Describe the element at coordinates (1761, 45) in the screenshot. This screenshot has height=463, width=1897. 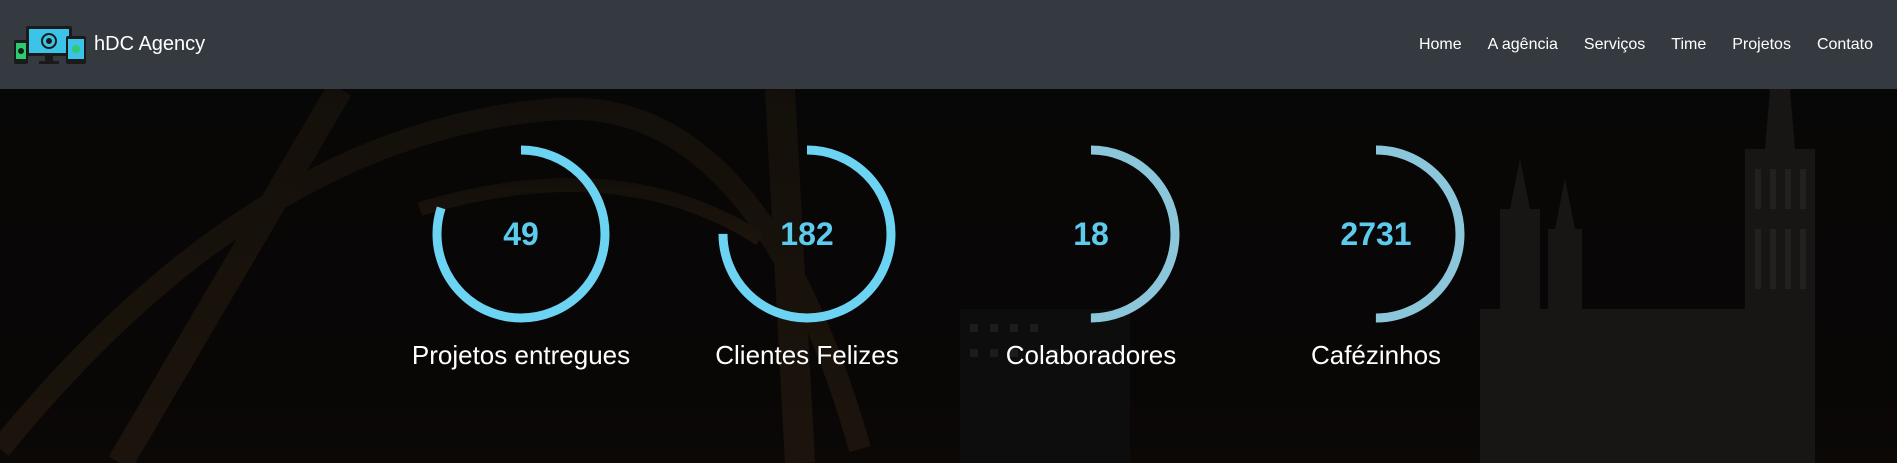
I see `nav-projetos: Projetos` at that location.